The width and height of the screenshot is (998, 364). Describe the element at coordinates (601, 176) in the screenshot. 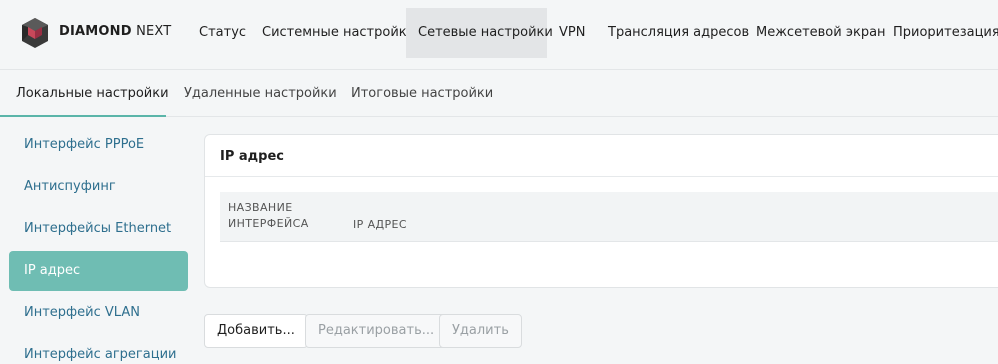

I see `card-divider` at that location.